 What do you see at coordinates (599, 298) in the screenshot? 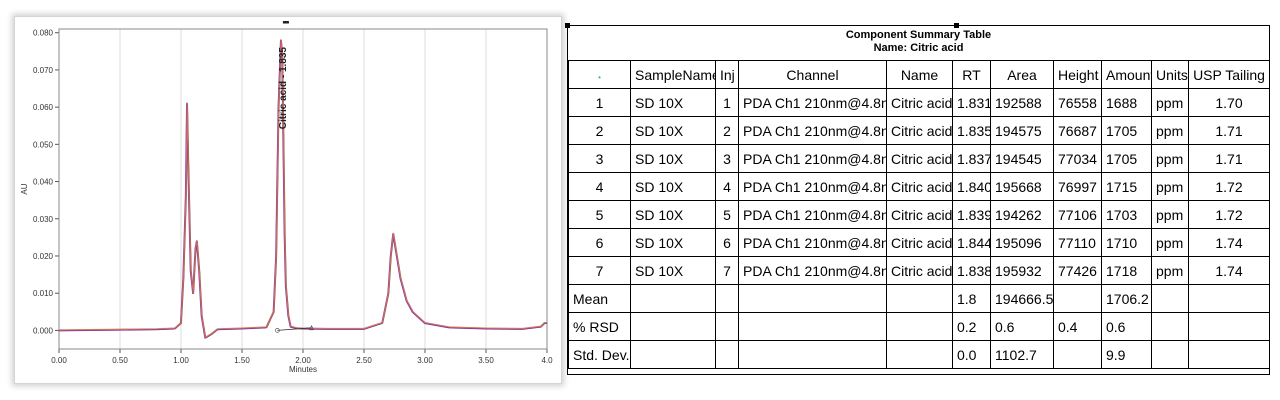
I see `summary-label: Mean` at bounding box center [599, 298].